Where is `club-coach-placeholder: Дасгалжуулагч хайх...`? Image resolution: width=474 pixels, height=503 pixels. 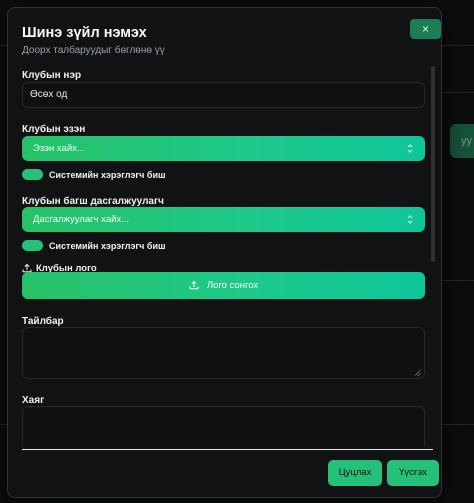
club-coach-placeholder: Дасгалжуулагч хайх... is located at coordinates (81, 219).